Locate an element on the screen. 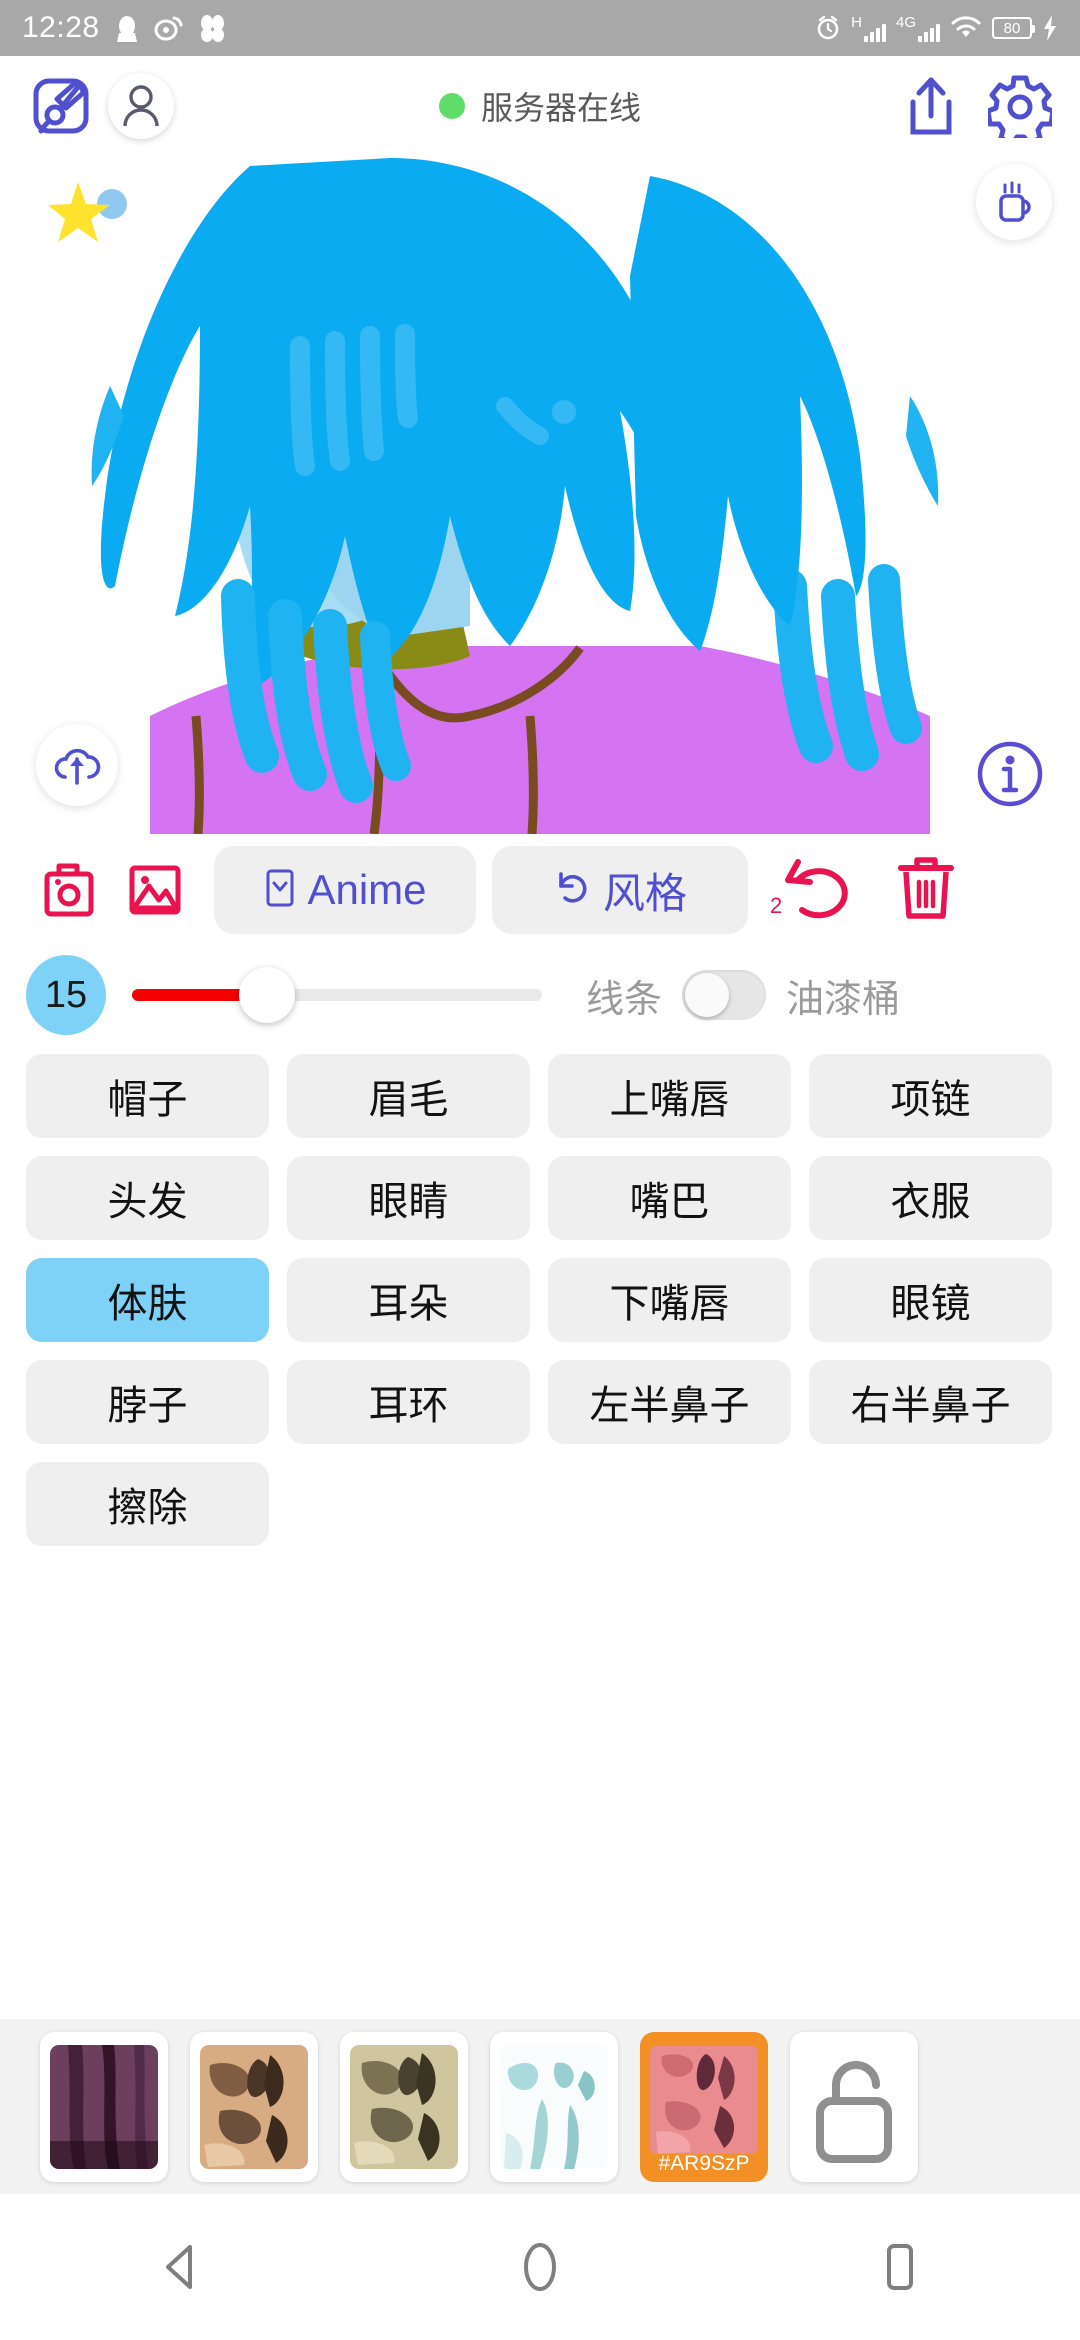 The image size is (1080, 2340). line-mode-label: 线条 is located at coordinates (624, 999).